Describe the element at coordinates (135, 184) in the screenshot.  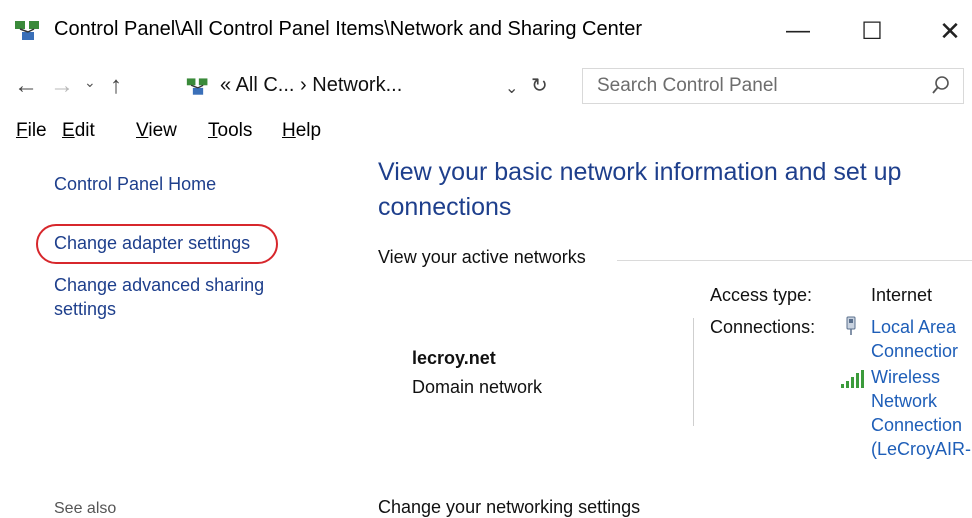
I see `control-panel-home-link: Control Panel Home` at that location.